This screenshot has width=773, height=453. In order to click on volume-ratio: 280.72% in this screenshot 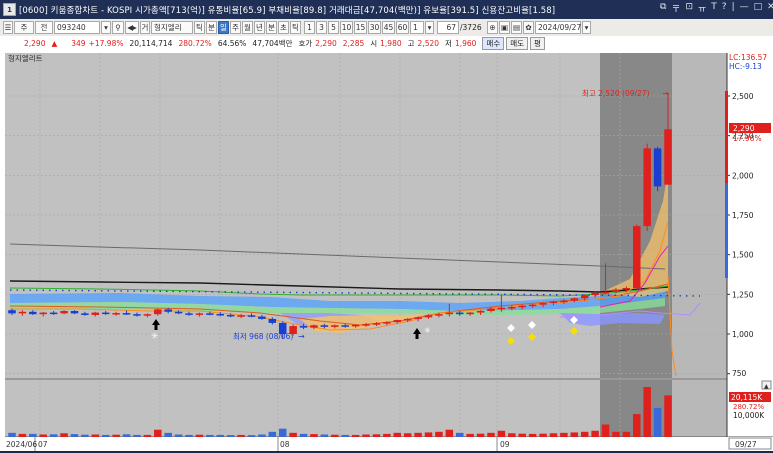, I will do `click(195, 43)`.